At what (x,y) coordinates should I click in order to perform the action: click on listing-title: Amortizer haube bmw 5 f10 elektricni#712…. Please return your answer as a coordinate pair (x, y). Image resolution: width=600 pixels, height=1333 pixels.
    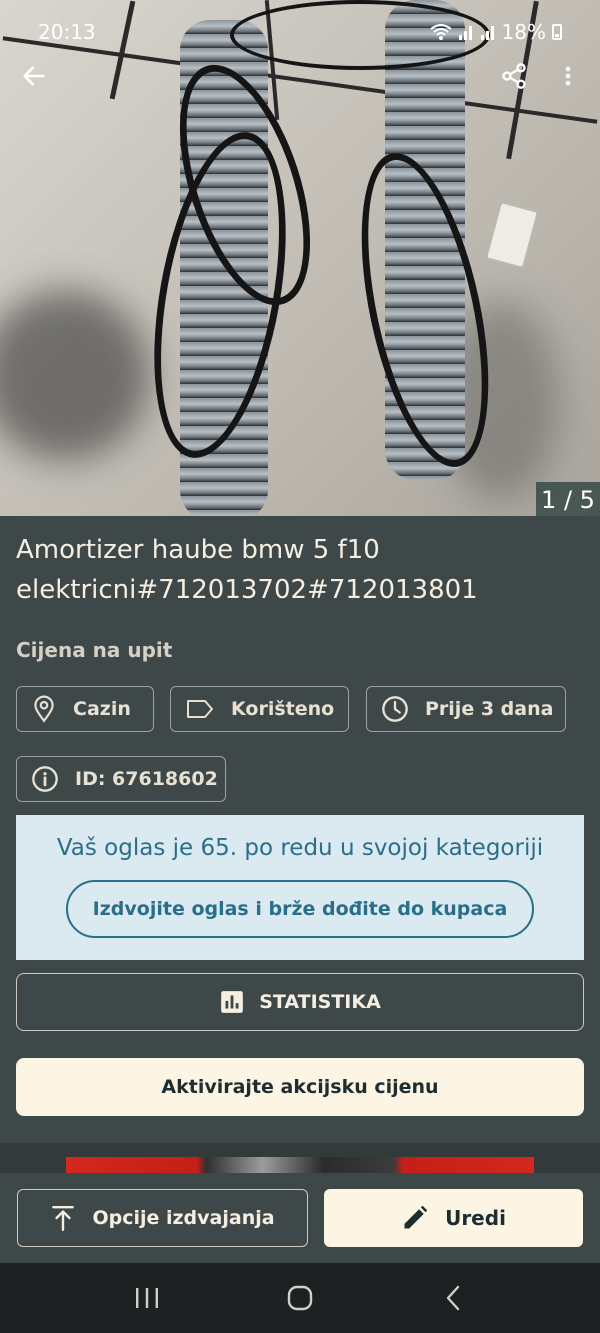
    Looking at the image, I should click on (247, 570).